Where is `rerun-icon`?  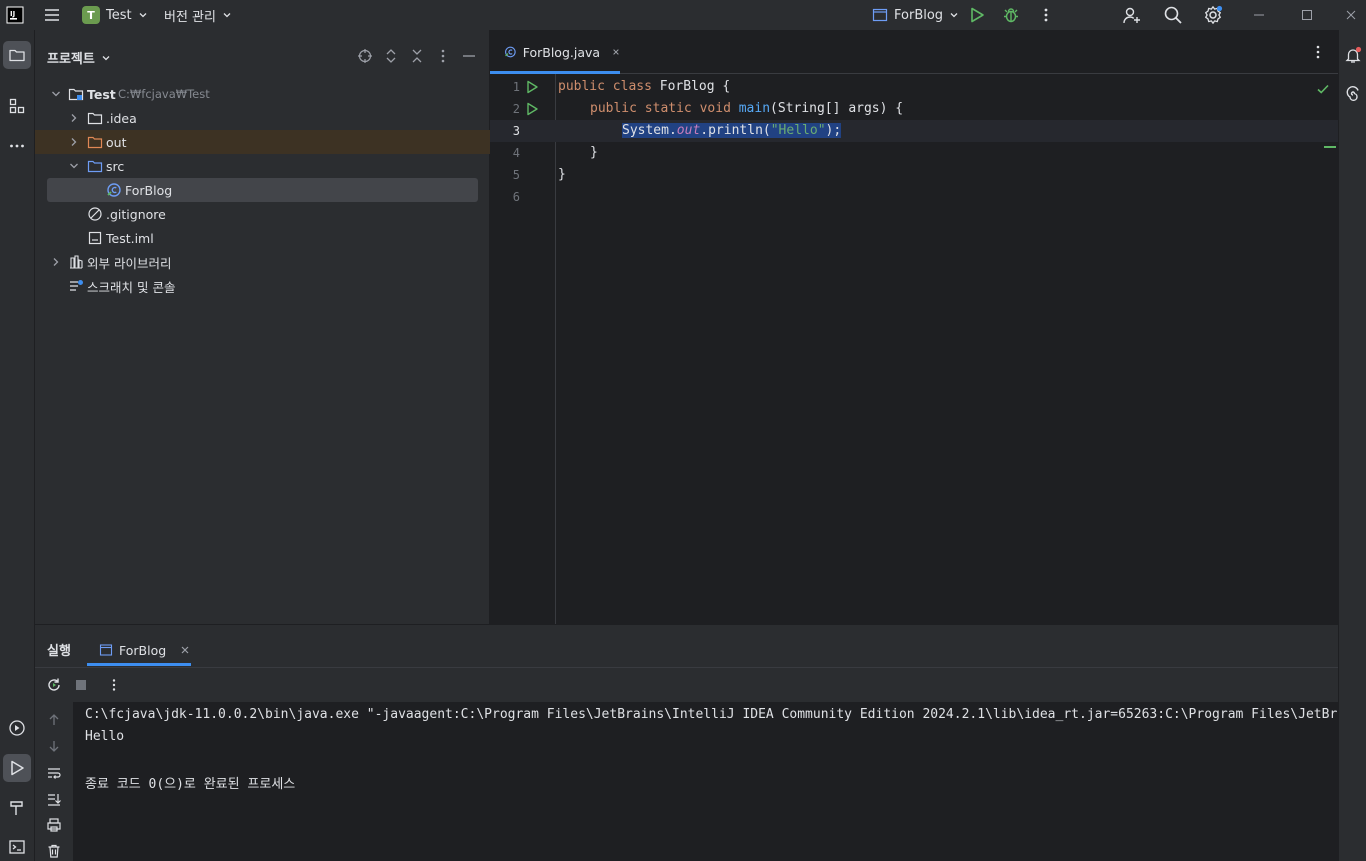 rerun-icon is located at coordinates (54, 684).